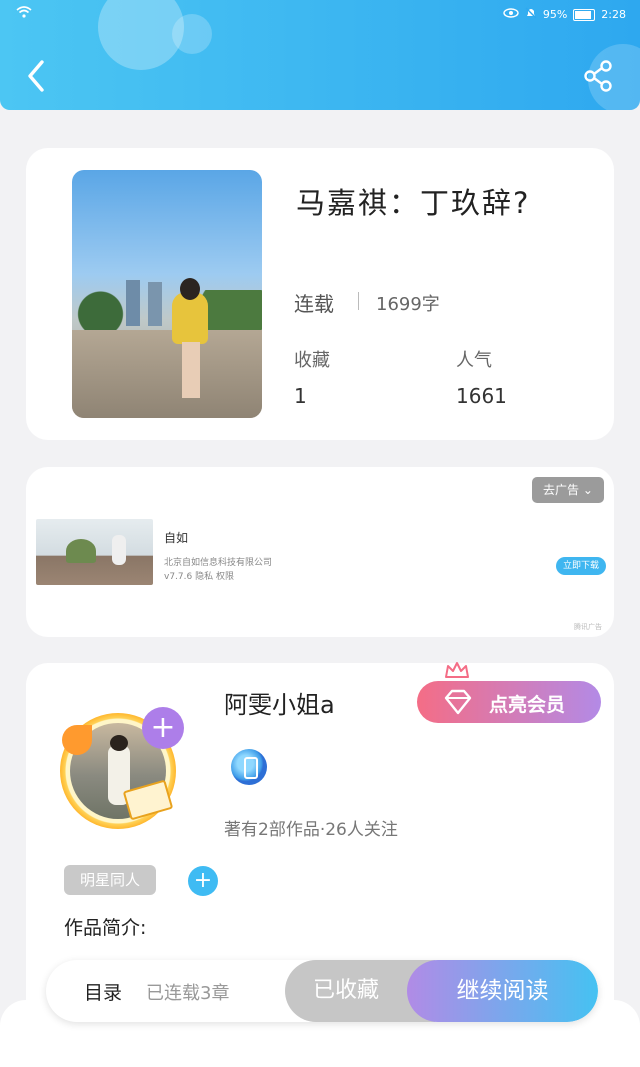 The height and width of the screenshot is (1067, 640). Describe the element at coordinates (105, 928) in the screenshot. I see `intro-label: 作品简介:` at that location.